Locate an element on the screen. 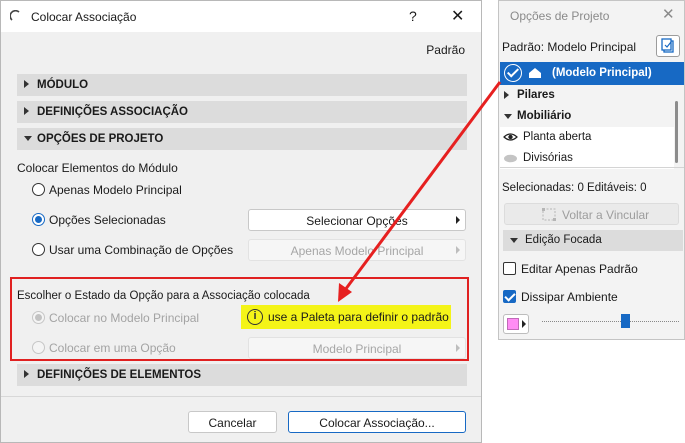 The image size is (685, 443). section-module-label: MÓDULO is located at coordinates (63, 85).